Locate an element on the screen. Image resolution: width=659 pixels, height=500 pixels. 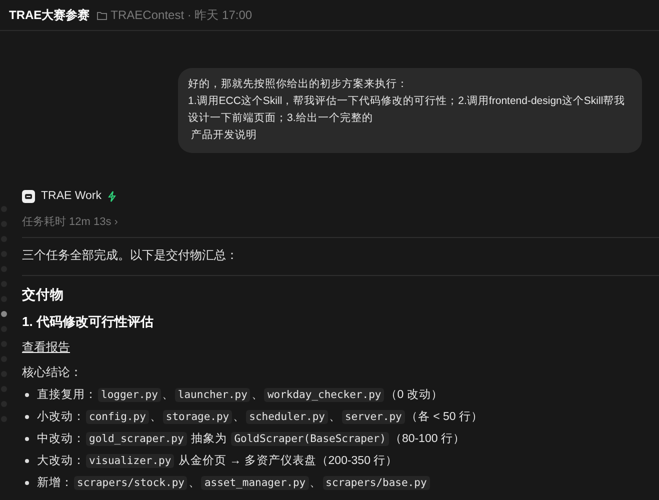
report-link: 查看报告 is located at coordinates (46, 347).